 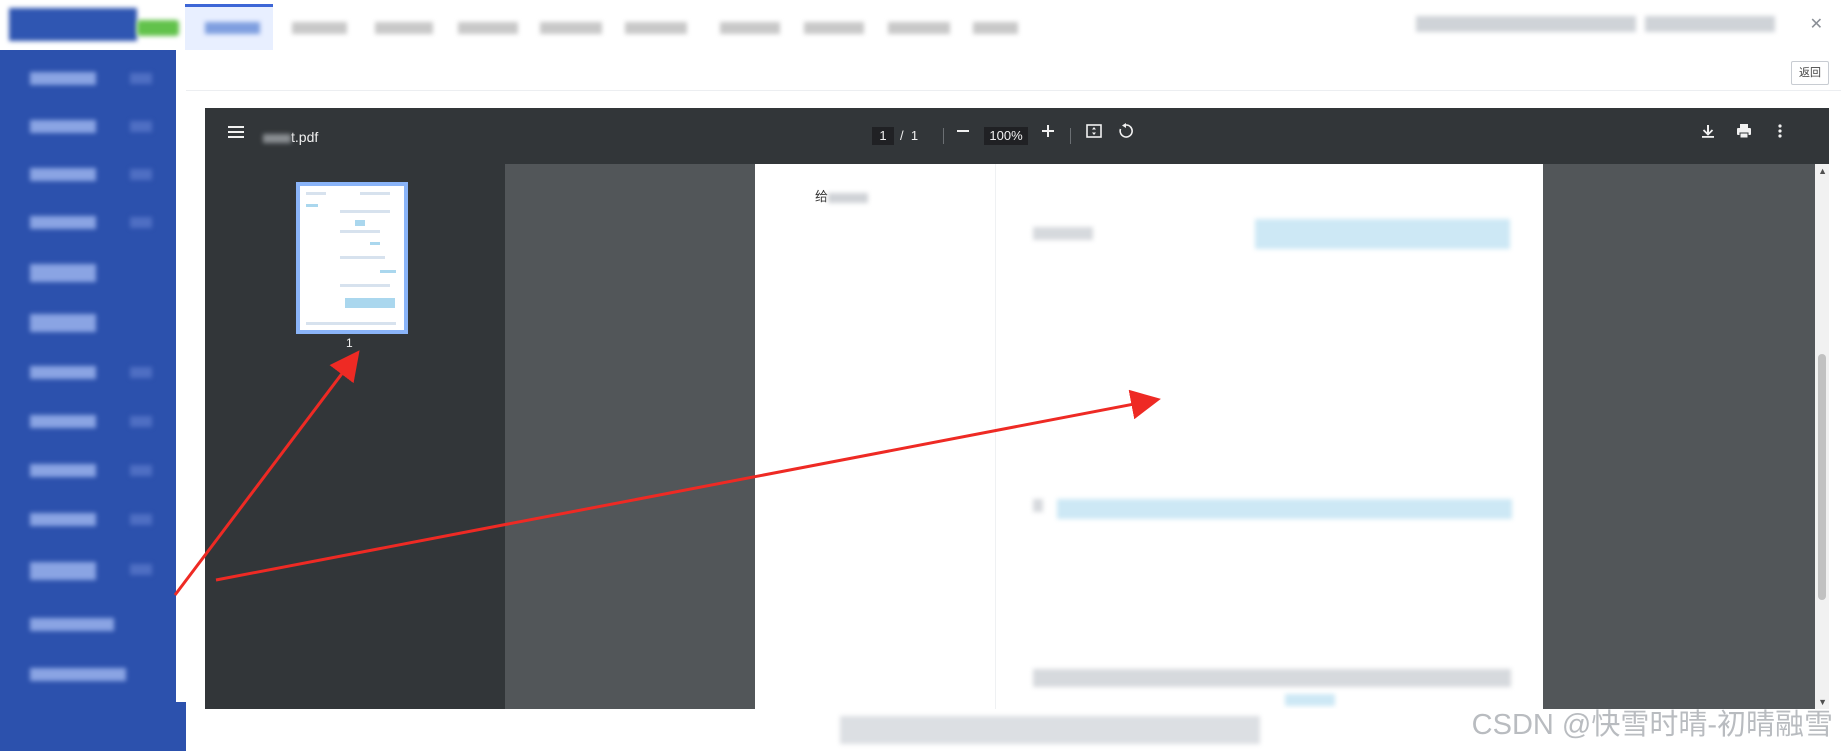 I want to click on footer, so click(x=1050, y=730).